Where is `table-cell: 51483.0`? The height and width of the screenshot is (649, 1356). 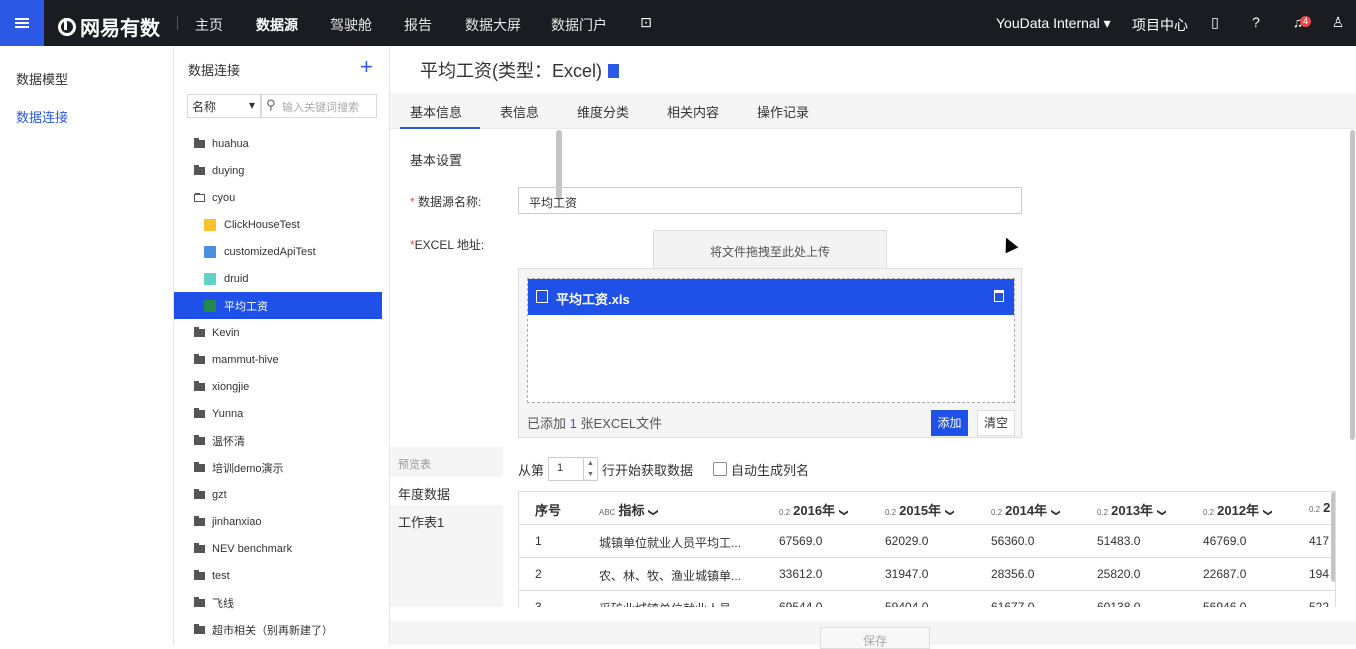
table-cell: 51483.0 is located at coordinates (1119, 541).